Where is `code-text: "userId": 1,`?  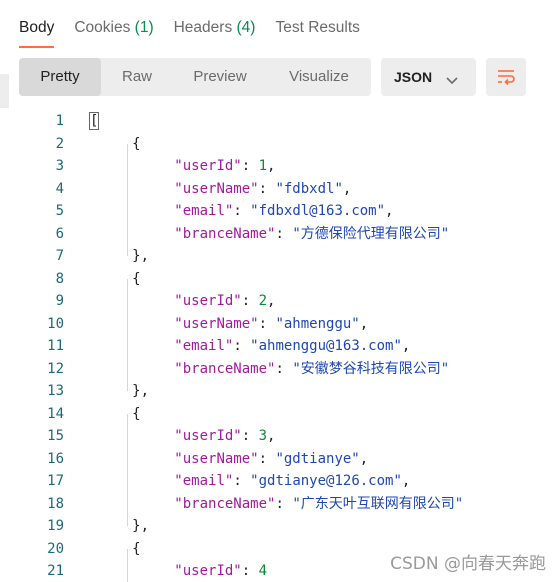
code-text: "userId": 1, is located at coordinates (182, 166).